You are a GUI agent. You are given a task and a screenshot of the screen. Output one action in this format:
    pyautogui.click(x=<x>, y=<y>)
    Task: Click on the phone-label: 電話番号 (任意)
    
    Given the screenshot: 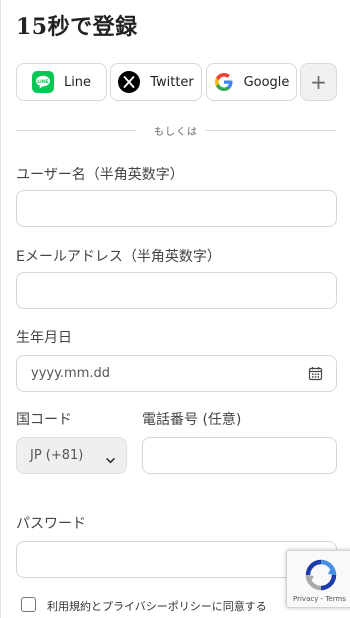 What is the action you would take?
    pyautogui.click(x=192, y=420)
    